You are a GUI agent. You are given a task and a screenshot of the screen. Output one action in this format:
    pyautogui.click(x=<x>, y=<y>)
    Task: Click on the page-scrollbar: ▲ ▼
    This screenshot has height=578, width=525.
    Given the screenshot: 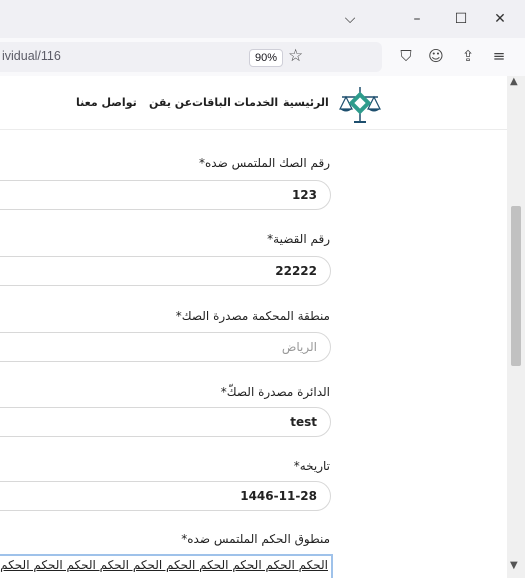 What is the action you would take?
    pyautogui.click(x=516, y=327)
    